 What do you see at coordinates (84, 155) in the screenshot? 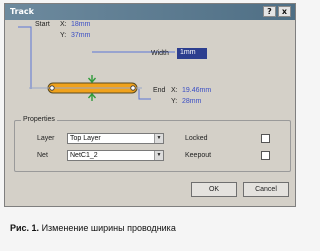
I see `net-select-value: NetC1_2` at bounding box center [84, 155].